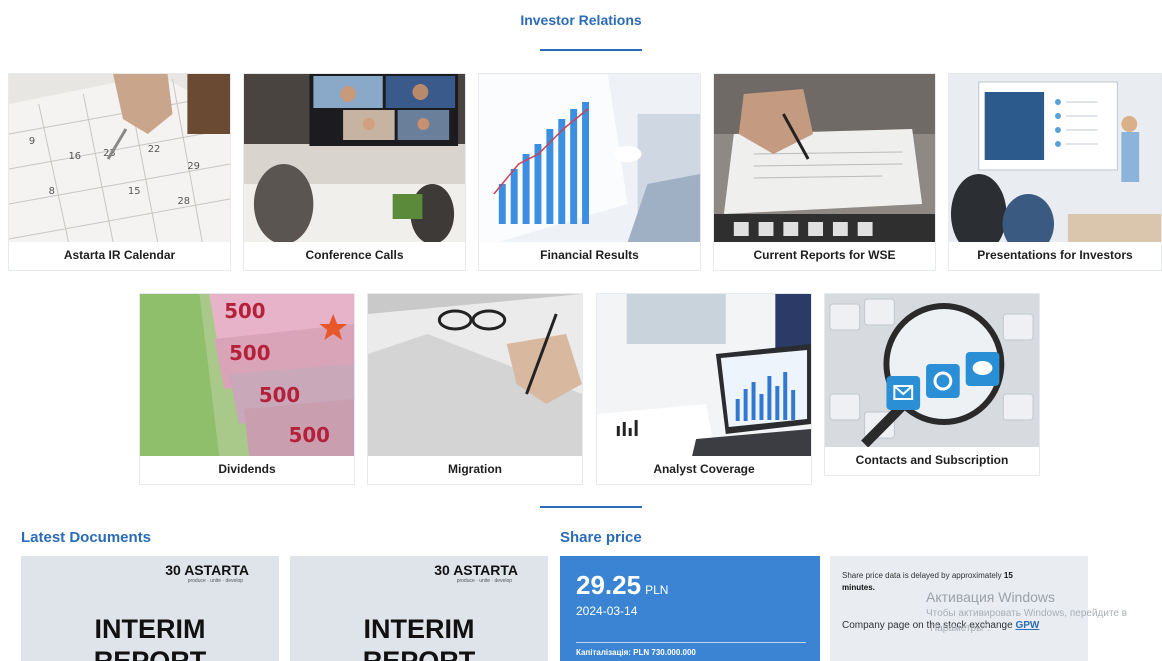  I want to click on svg-text: 22, so click(154, 149).